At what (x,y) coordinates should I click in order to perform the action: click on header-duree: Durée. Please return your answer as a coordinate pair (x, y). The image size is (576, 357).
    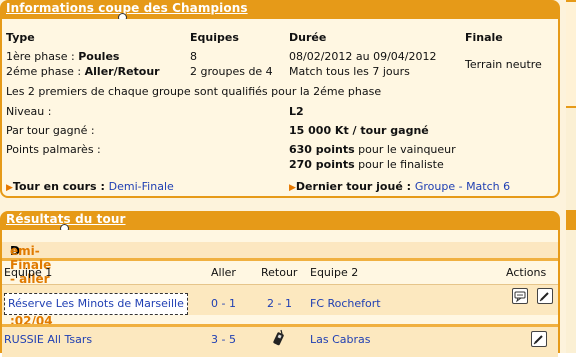
    Looking at the image, I should click on (308, 37).